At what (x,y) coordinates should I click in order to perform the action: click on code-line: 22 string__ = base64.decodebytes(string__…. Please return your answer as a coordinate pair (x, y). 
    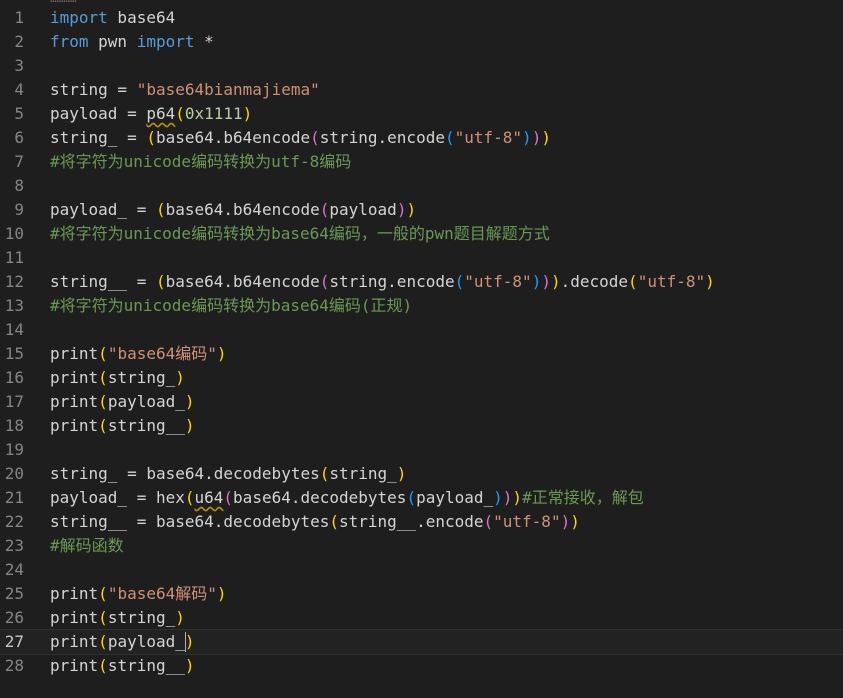
    Looking at the image, I should click on (421, 522).